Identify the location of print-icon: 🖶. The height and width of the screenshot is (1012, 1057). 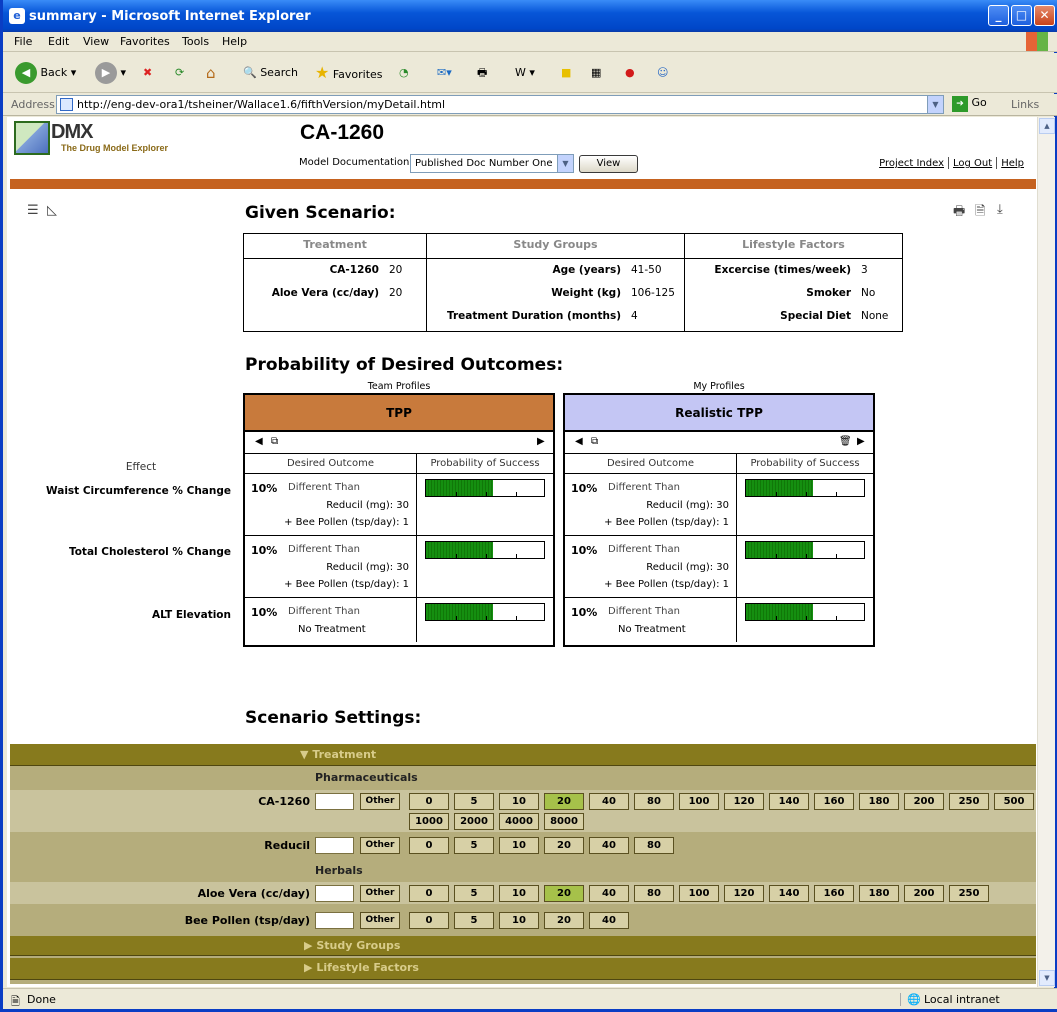
(482, 73).